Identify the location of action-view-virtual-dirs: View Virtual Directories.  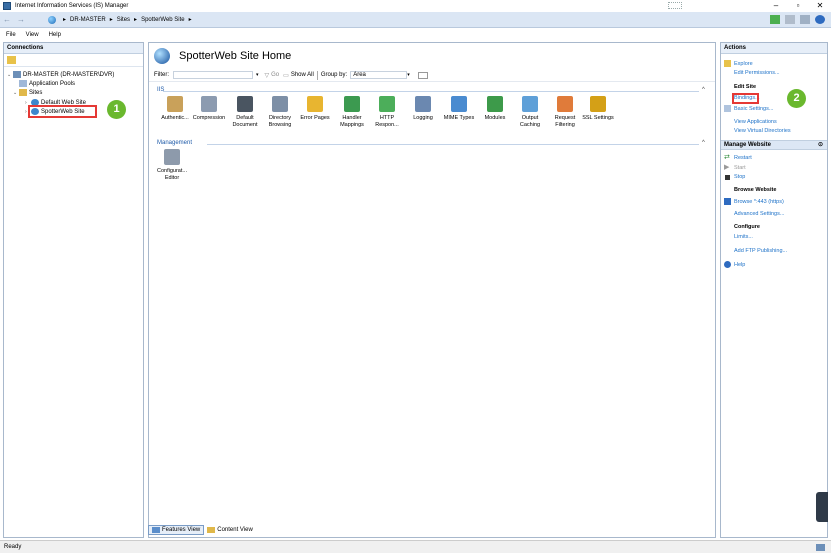
(762, 131).